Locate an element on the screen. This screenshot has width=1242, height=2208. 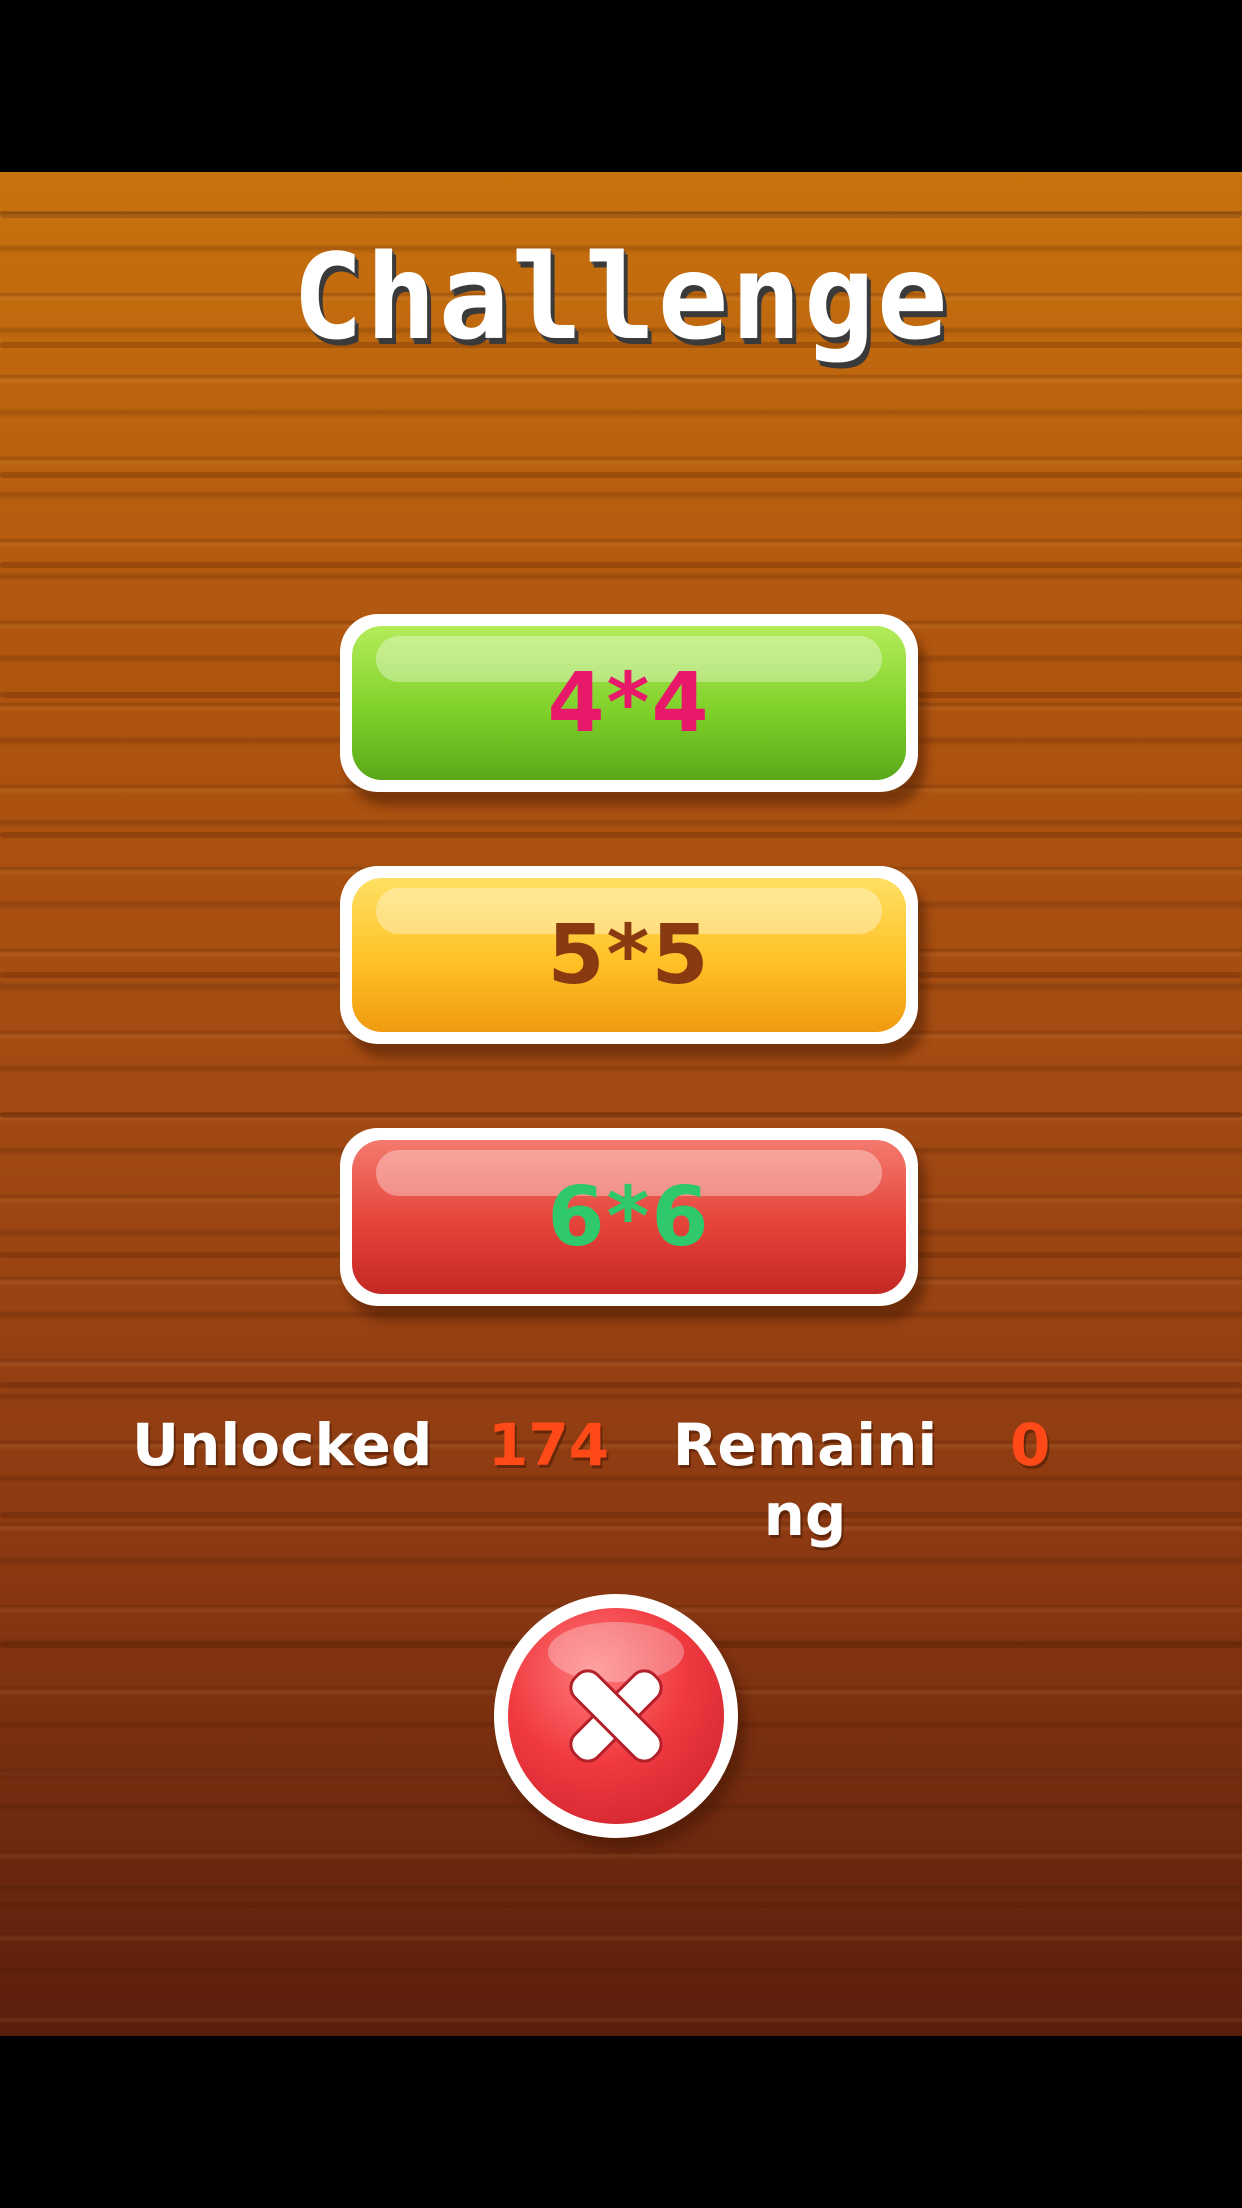
close-icon is located at coordinates (616, 1716).